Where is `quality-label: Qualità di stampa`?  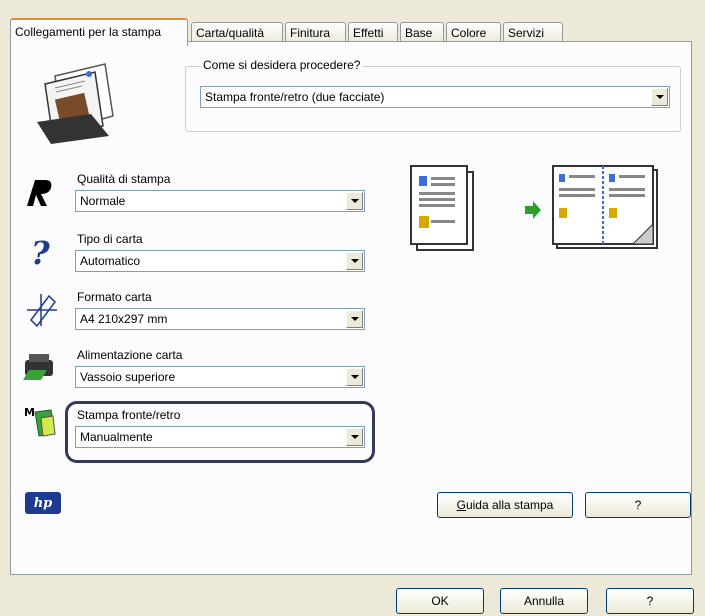
quality-label: Qualità di stampa is located at coordinates (124, 179).